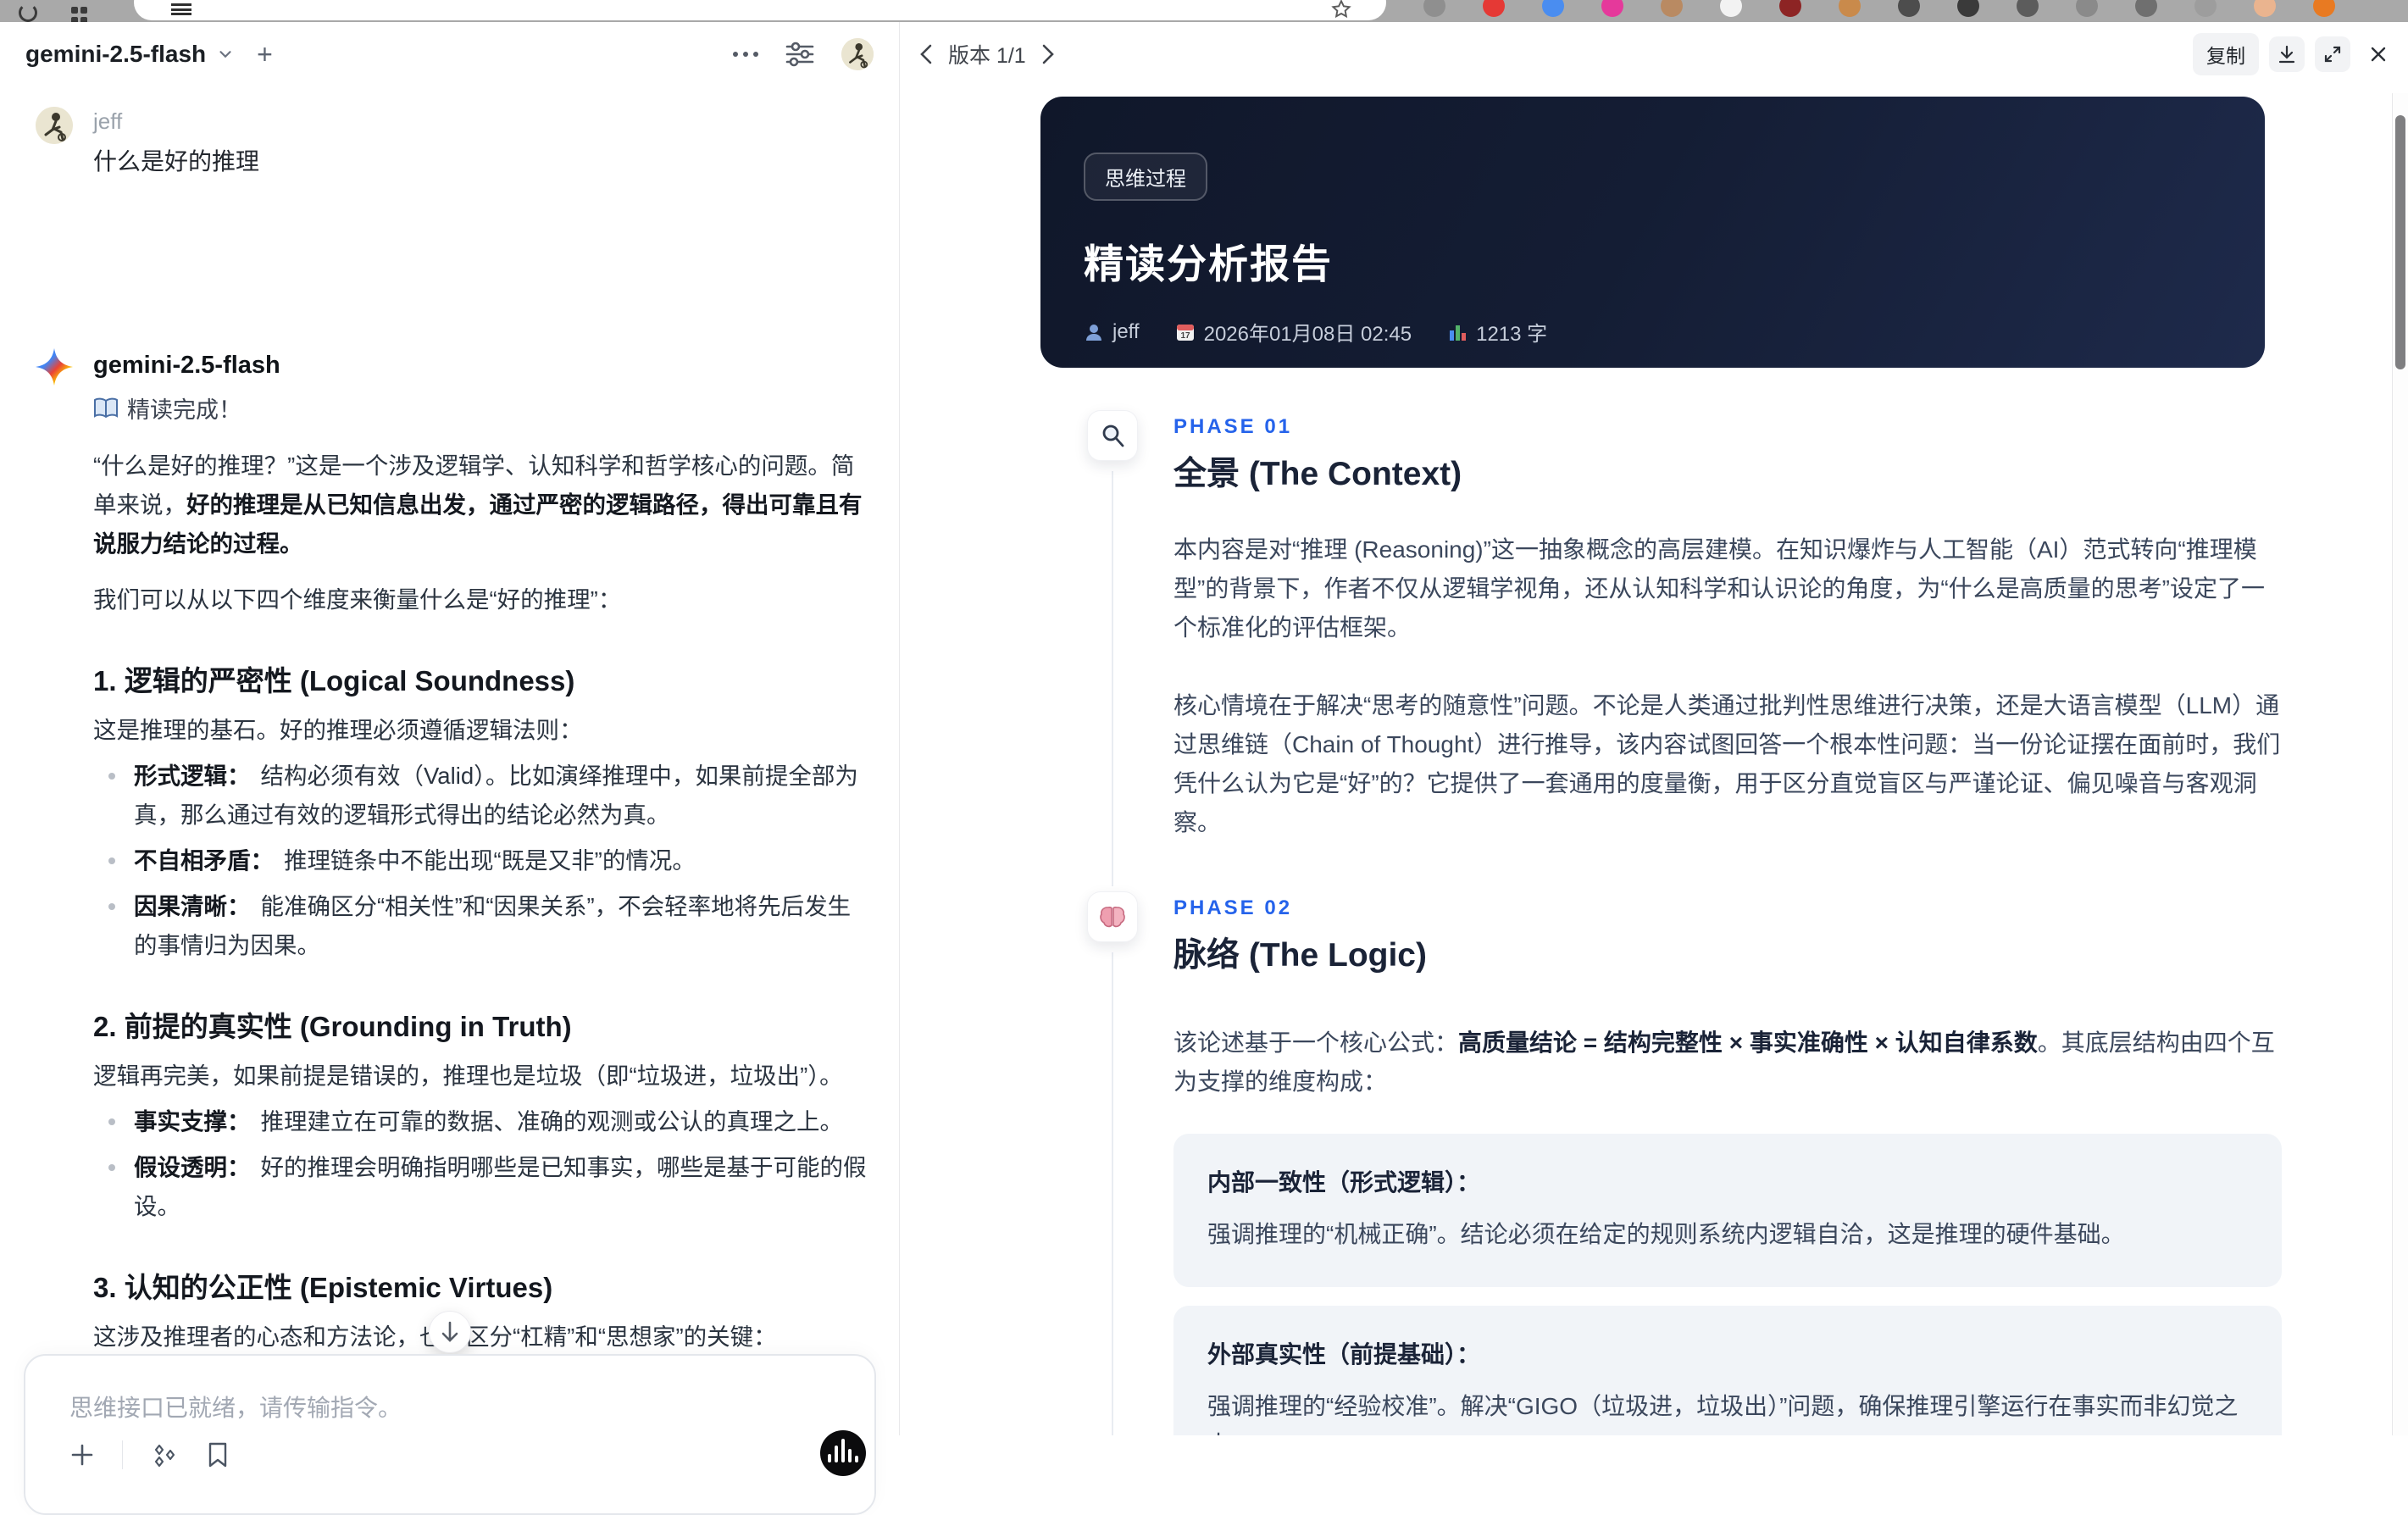 The image size is (2408, 1515). Describe the element at coordinates (453, 143) in the screenshot. I see `user-message: jeff 什么是好的推理` at that location.